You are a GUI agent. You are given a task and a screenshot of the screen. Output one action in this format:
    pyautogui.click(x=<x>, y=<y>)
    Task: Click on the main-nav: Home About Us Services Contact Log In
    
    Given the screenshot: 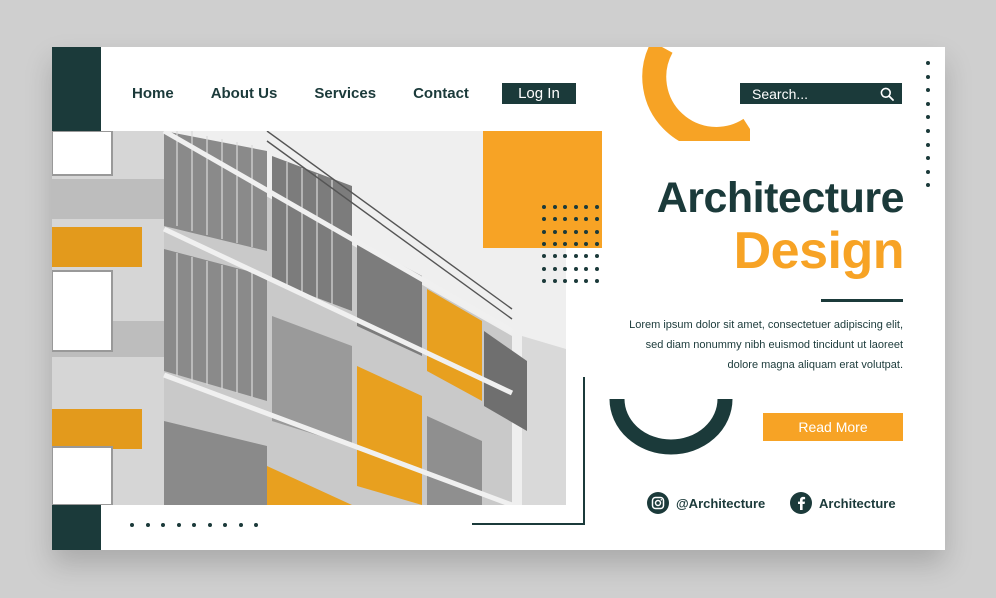 What is the action you would take?
    pyautogui.click(x=354, y=93)
    